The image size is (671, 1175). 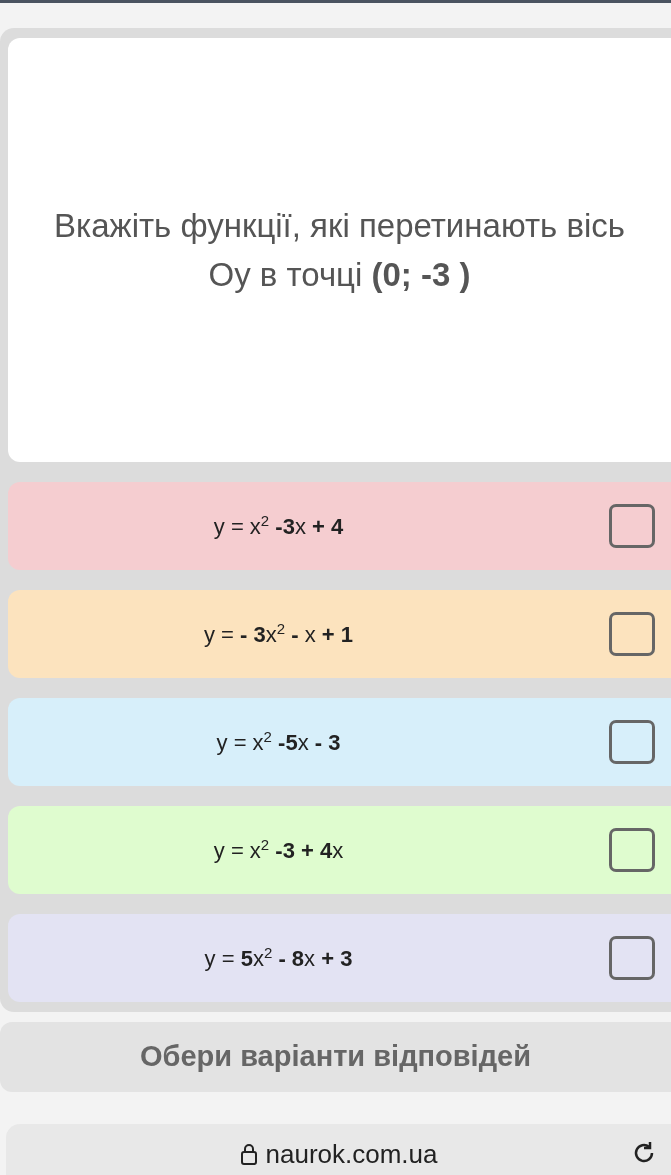 What do you see at coordinates (278, 526) in the screenshot?
I see `formula-text: y = x$^{2}$ -3x + 4` at bounding box center [278, 526].